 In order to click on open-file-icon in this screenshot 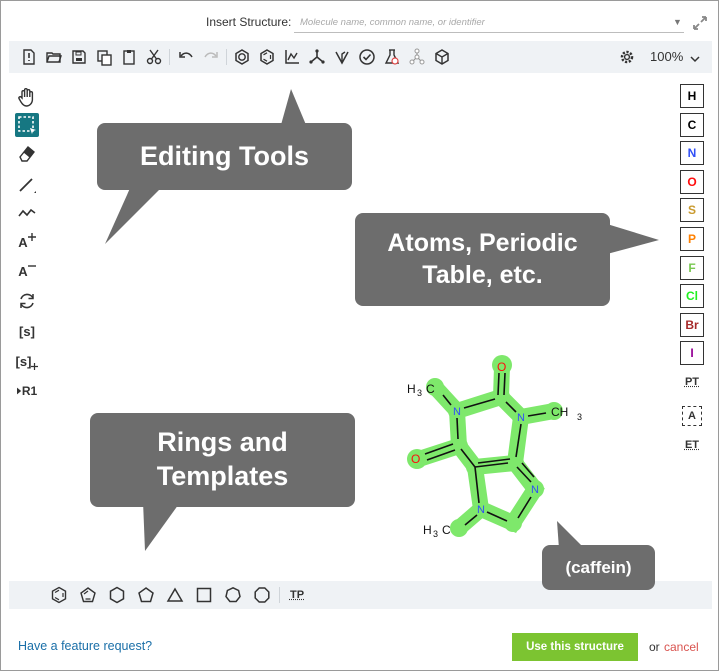, I will do `click(54, 57)`.